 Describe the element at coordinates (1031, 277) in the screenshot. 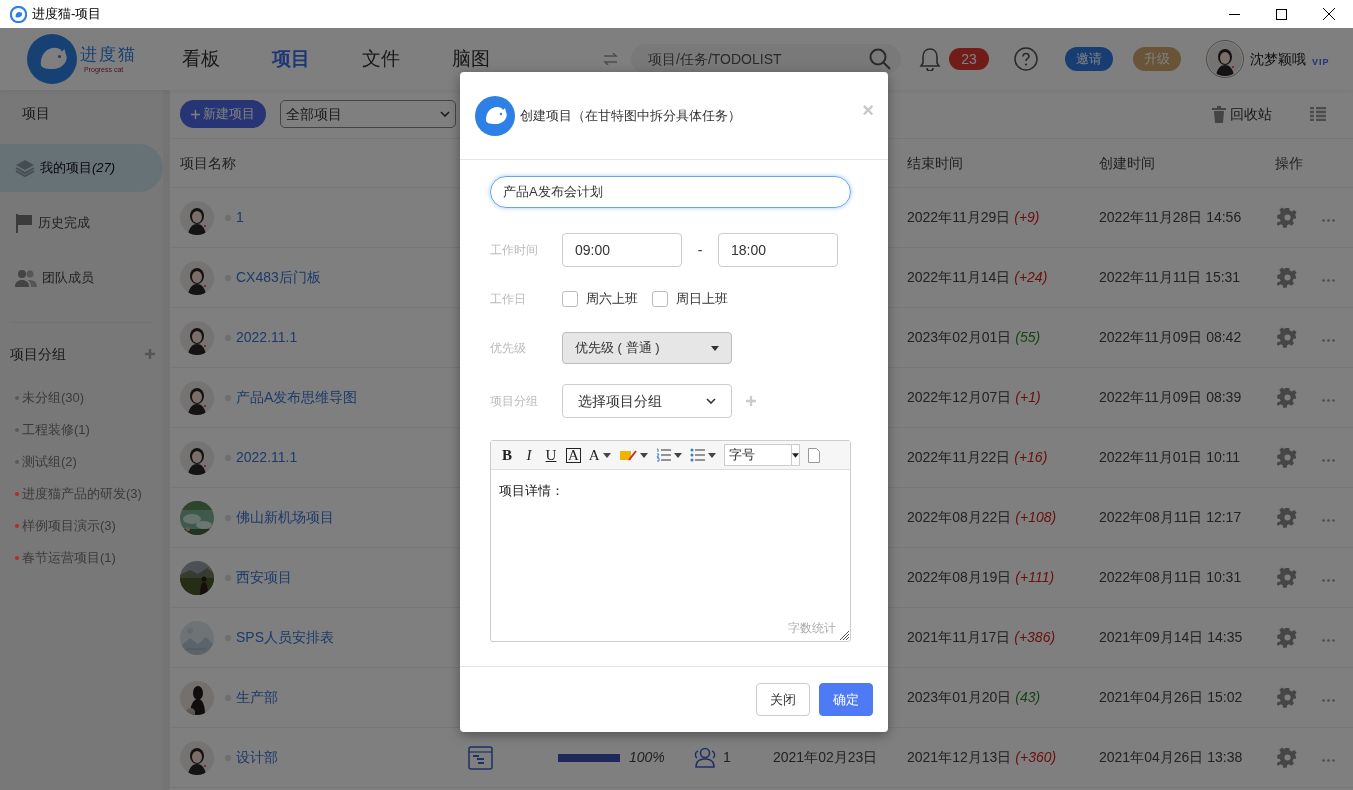

I see `delay-days: (+24)` at that location.